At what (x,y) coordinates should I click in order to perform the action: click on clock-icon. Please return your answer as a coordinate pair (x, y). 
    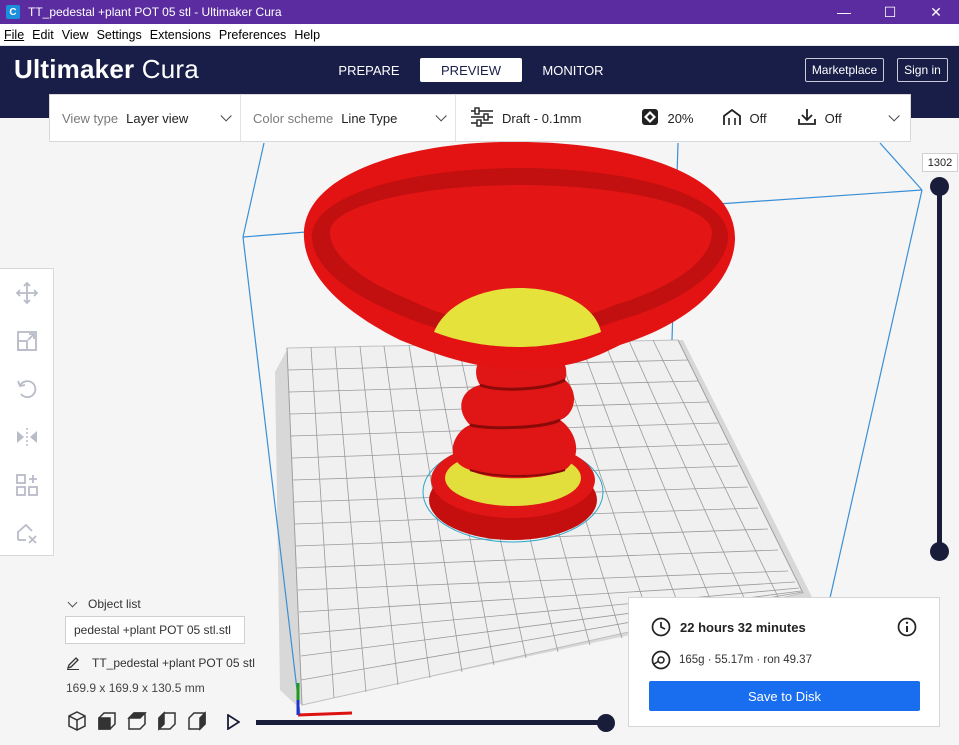
    Looking at the image, I should click on (661, 627).